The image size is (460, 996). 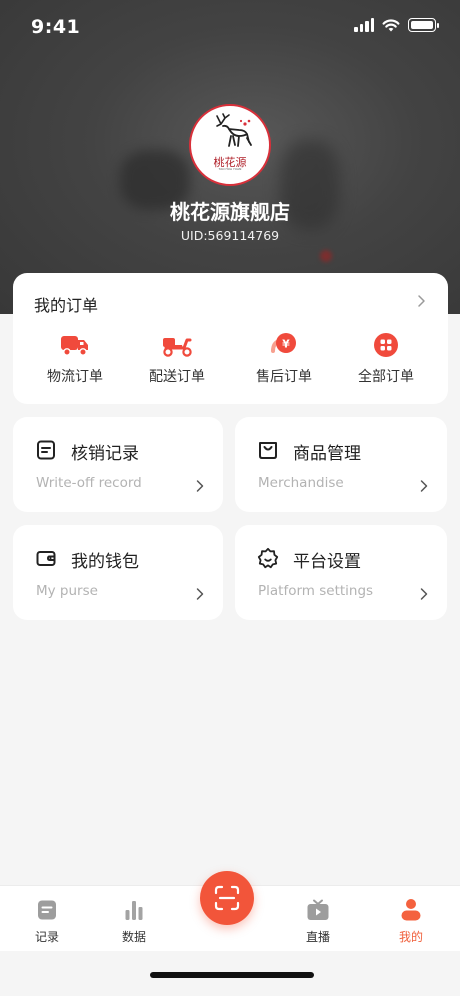 I want to click on order-delivery: 配送订单, so click(x=177, y=358).